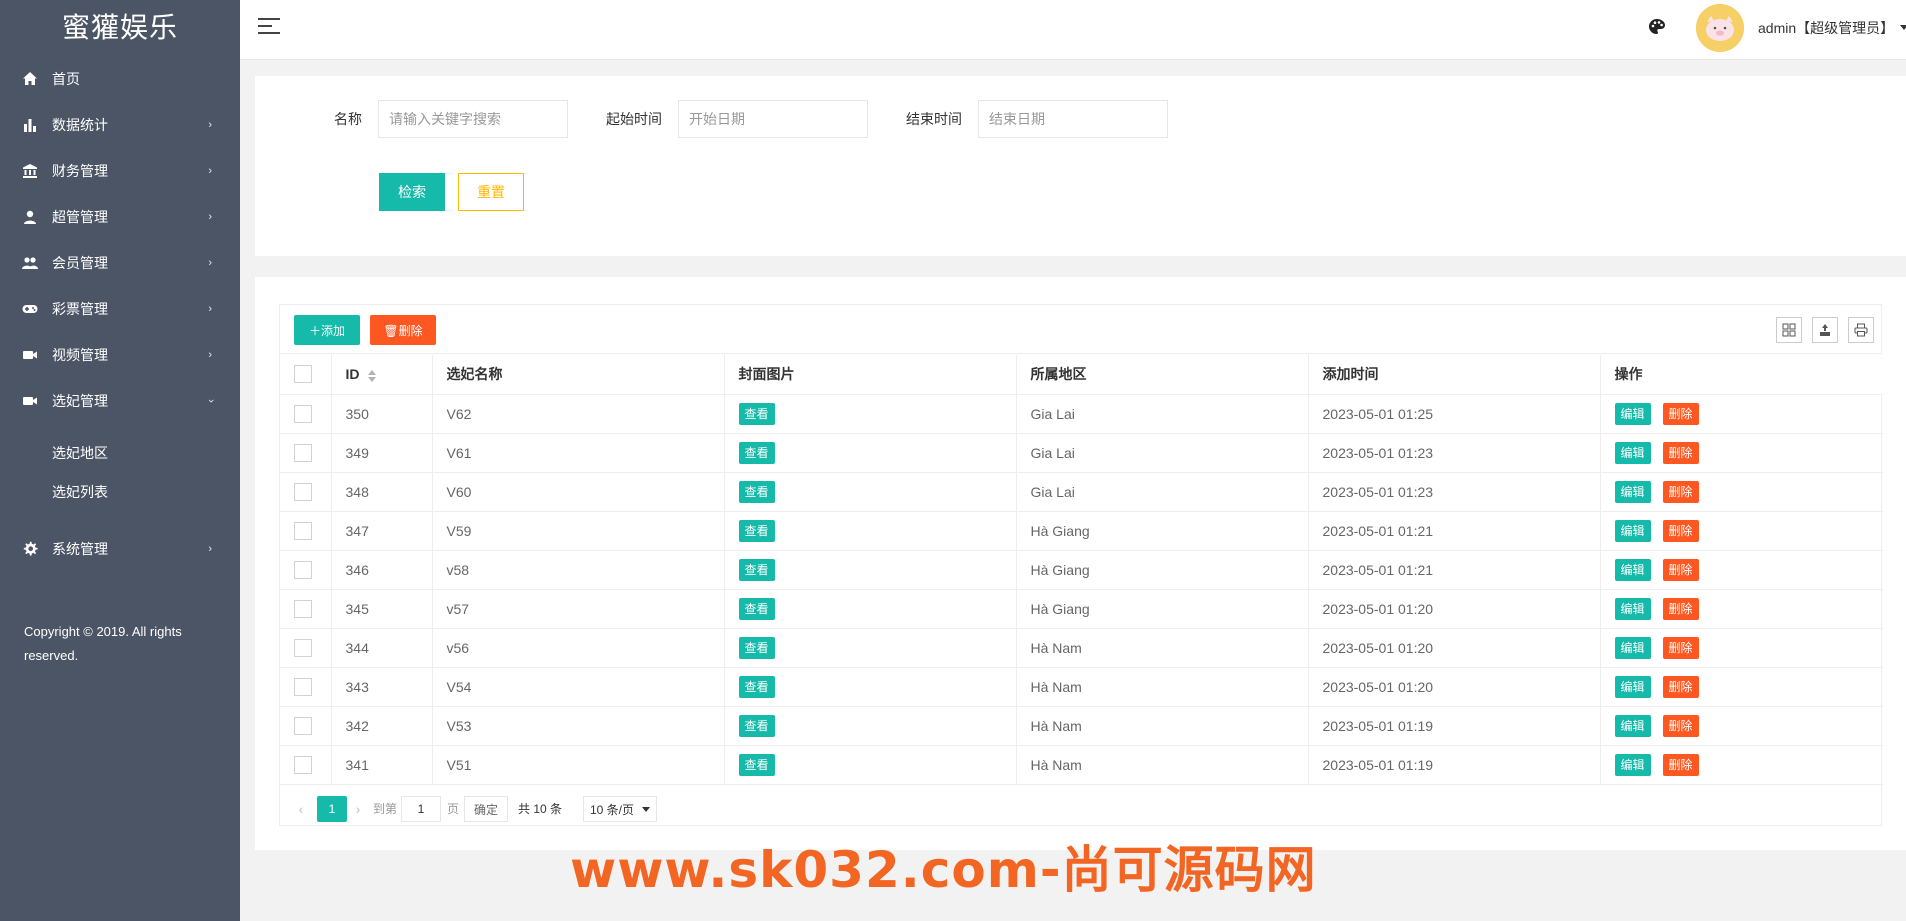  I want to click on user-icon, so click(30, 217).